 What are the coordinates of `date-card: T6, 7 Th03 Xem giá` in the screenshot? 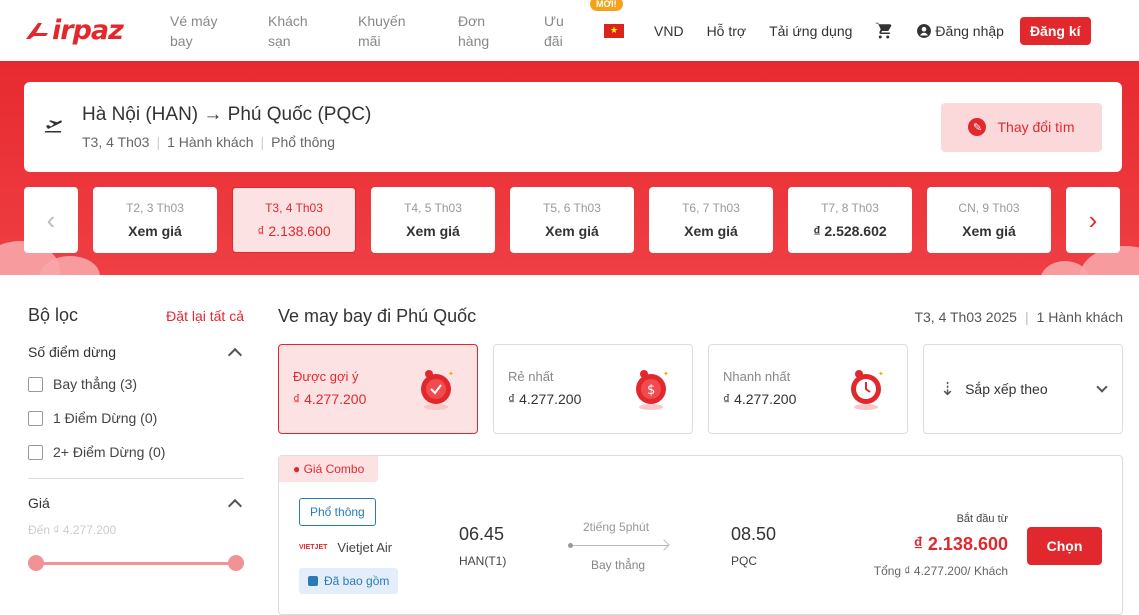 It's located at (711, 220).